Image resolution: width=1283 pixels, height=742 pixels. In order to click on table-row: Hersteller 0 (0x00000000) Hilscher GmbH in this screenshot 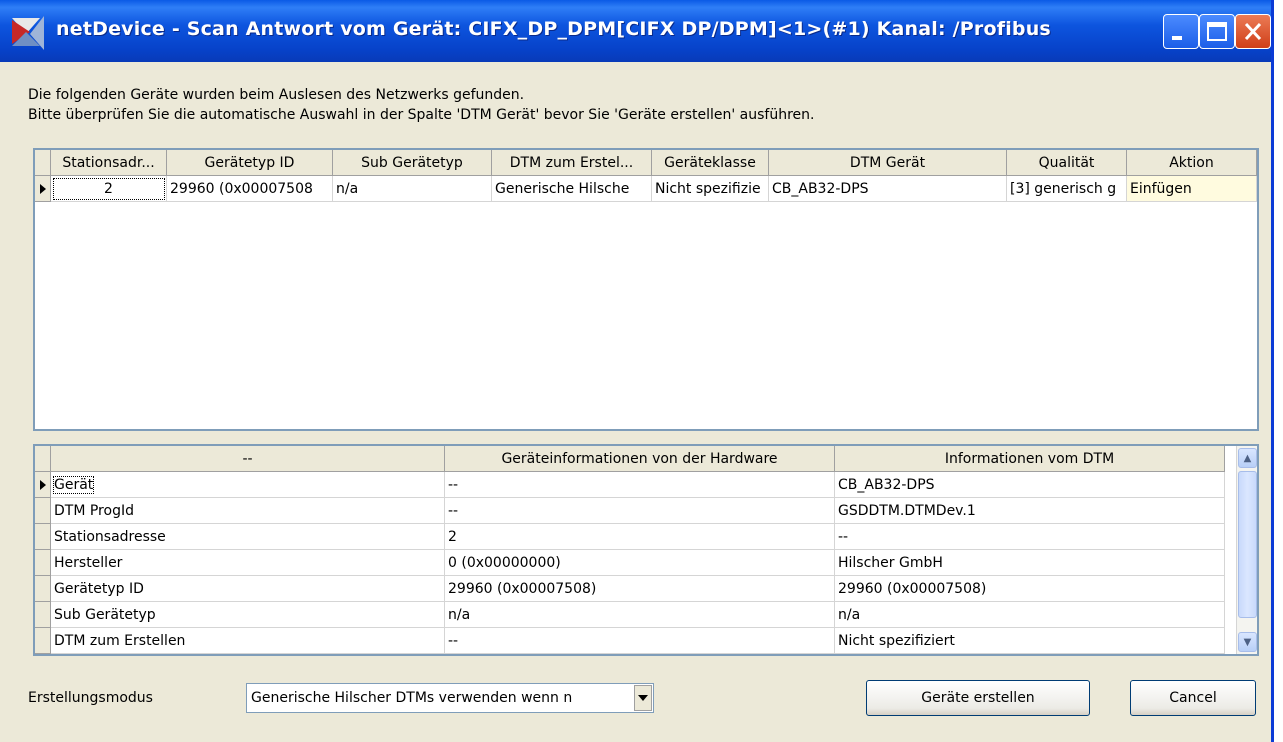, I will do `click(630, 563)`.